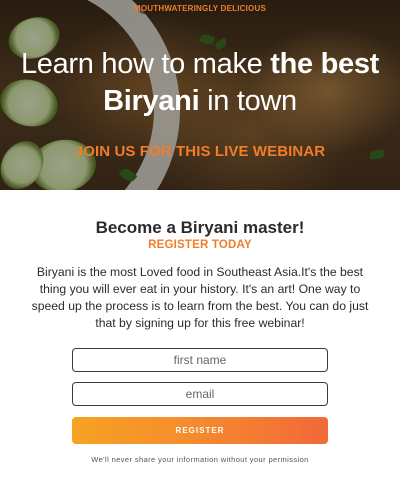 The height and width of the screenshot is (493, 400). What do you see at coordinates (200, 151) in the screenshot?
I see `hero-cta: JOIN US FOR THIS LIVE WEBINAR` at bounding box center [200, 151].